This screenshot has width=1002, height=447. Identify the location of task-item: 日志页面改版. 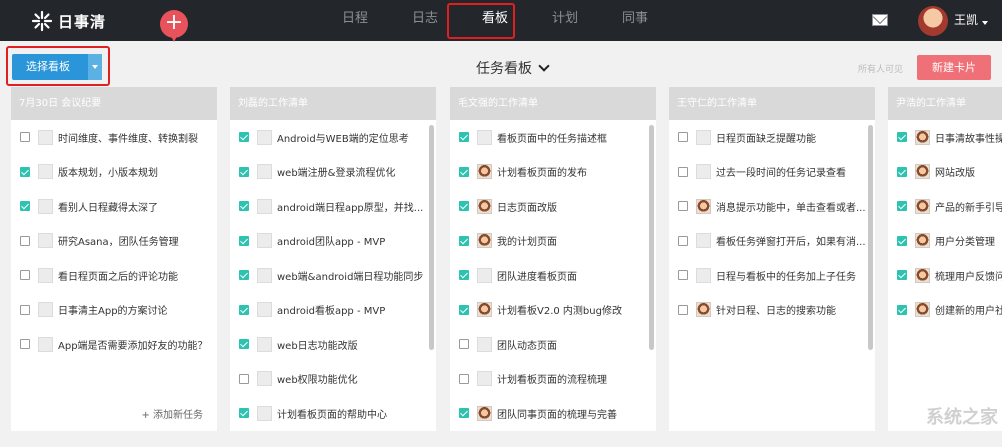
(553, 206).